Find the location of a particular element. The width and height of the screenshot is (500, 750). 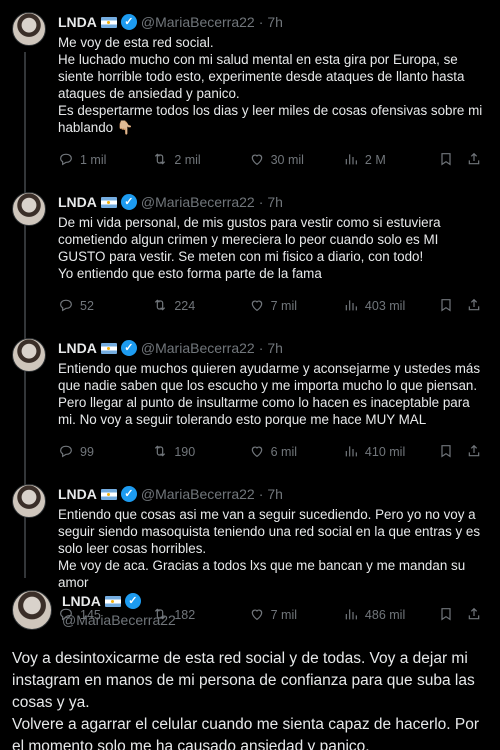

tweet-actions: 1 mil 2 mil 30 mil 2 M is located at coordinates (273, 160).